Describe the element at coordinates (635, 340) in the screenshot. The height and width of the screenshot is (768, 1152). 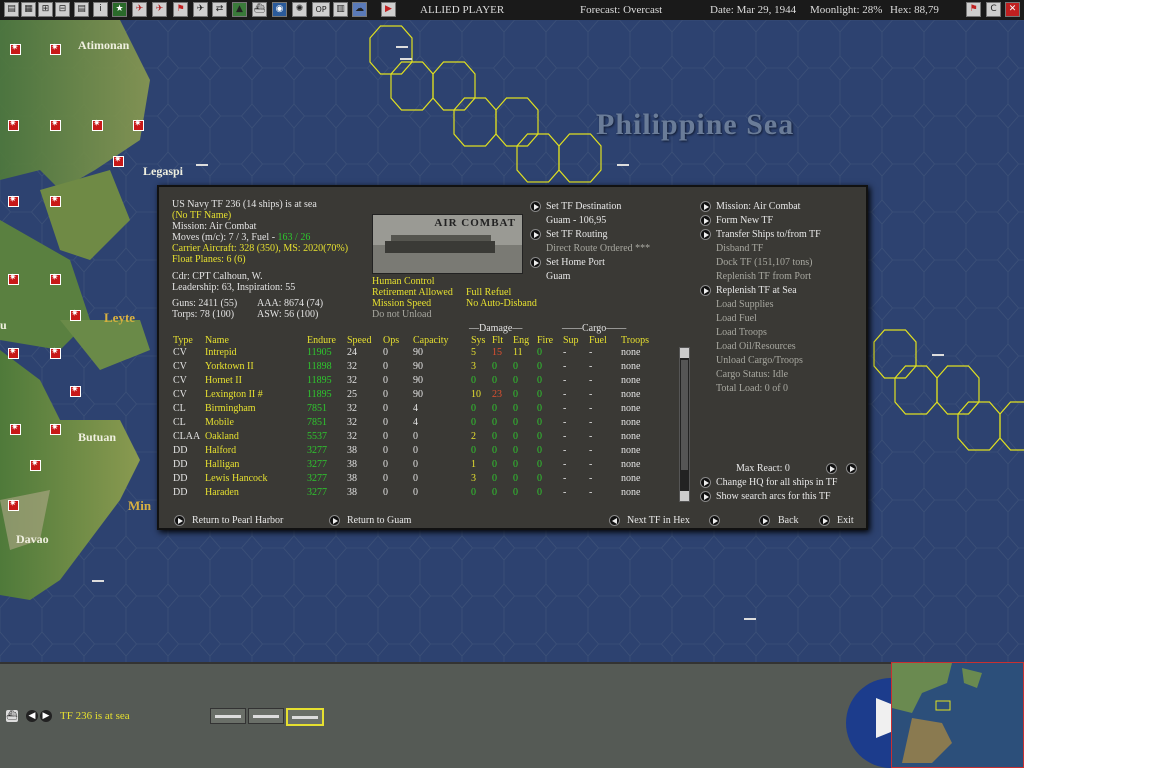
I see `column-header-troops: Troops` at that location.